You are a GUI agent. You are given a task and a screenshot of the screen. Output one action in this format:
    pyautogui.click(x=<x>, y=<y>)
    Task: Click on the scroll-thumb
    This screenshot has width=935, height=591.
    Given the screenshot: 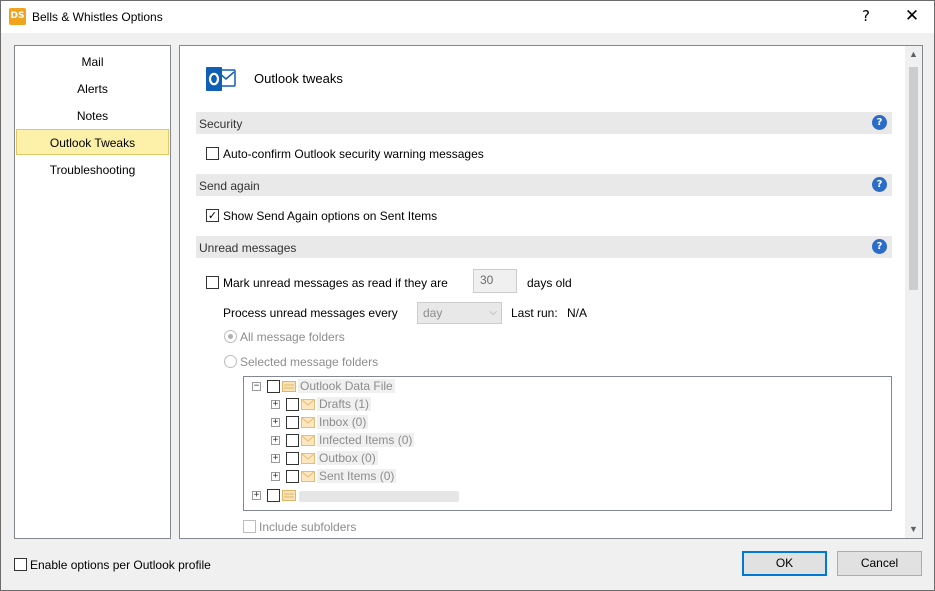 What is the action you would take?
    pyautogui.click(x=913, y=178)
    